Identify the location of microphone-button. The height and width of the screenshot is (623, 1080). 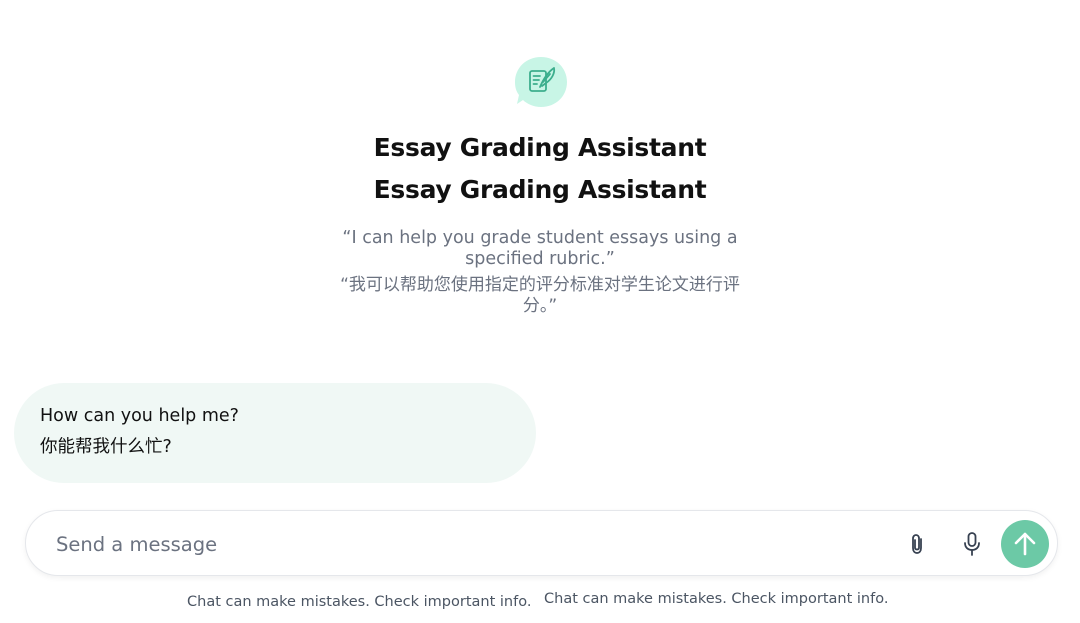
(972, 544).